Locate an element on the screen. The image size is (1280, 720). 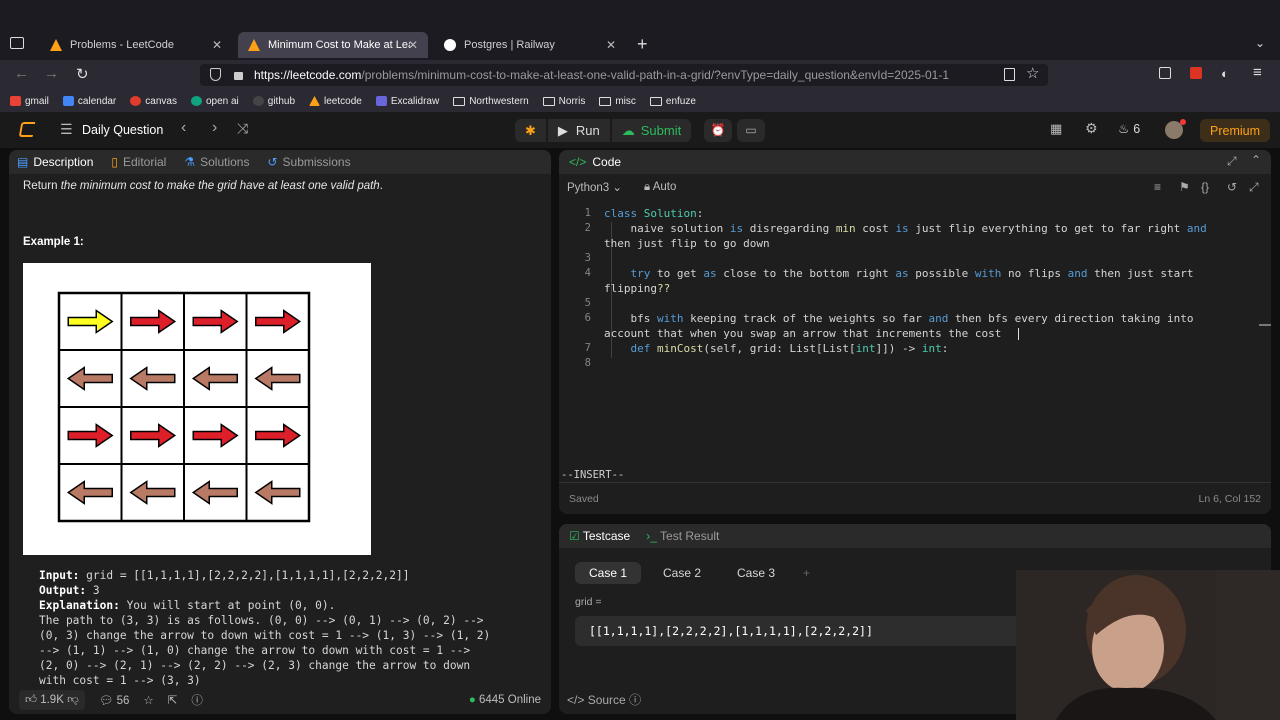
extension-badge-icon is located at coordinates (1196, 73).